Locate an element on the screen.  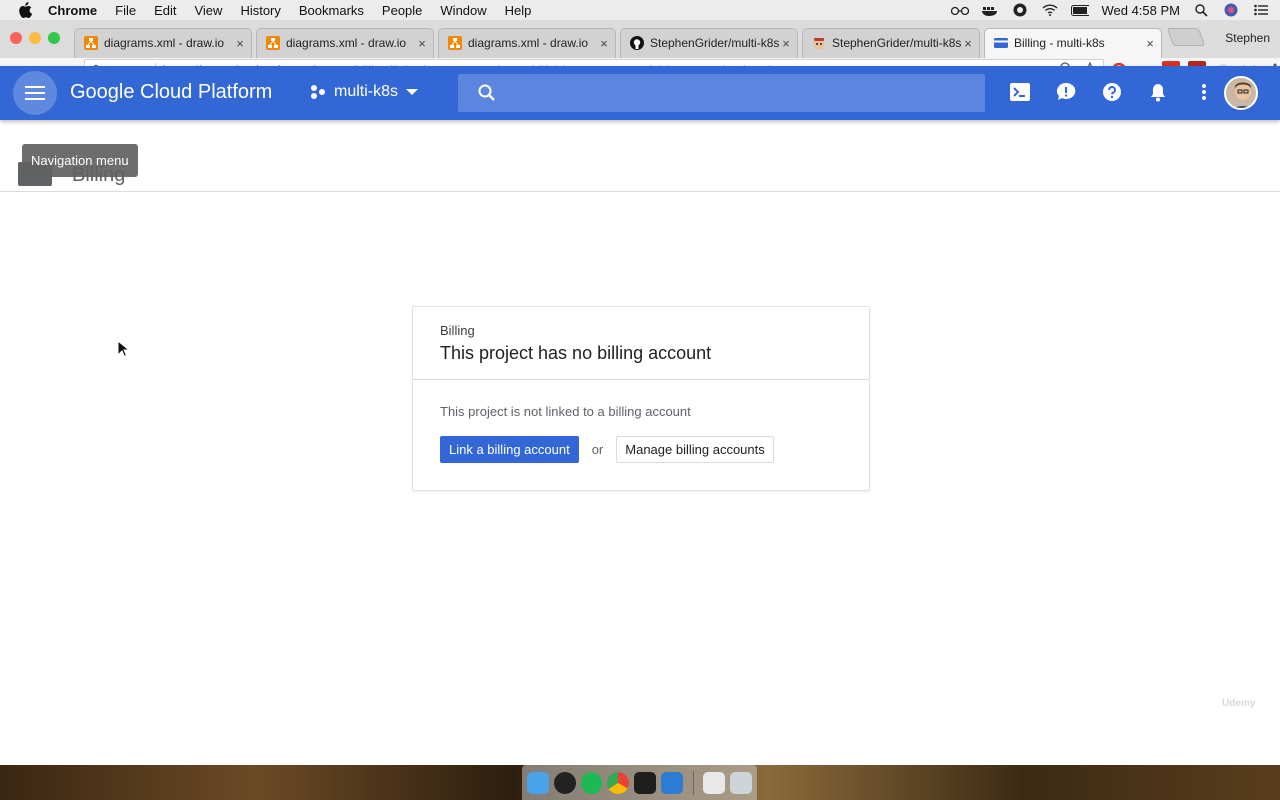
tab-travis: StephenGrider/multi-k8s - × is located at coordinates (891, 43).